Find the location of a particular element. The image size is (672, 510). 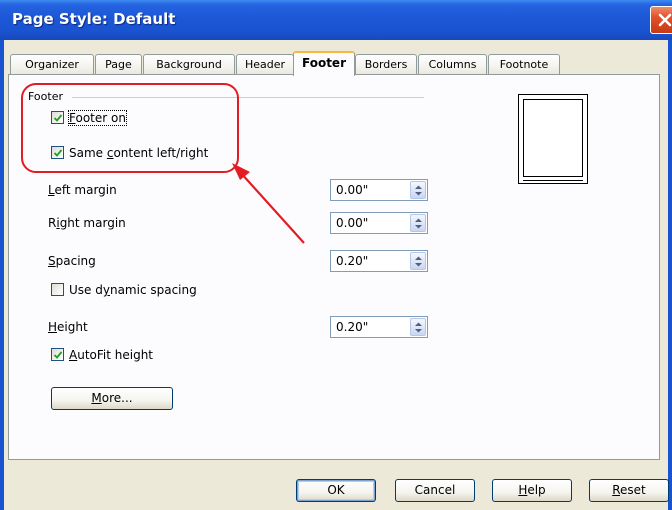

spacing-spin-button is located at coordinates (418, 261).